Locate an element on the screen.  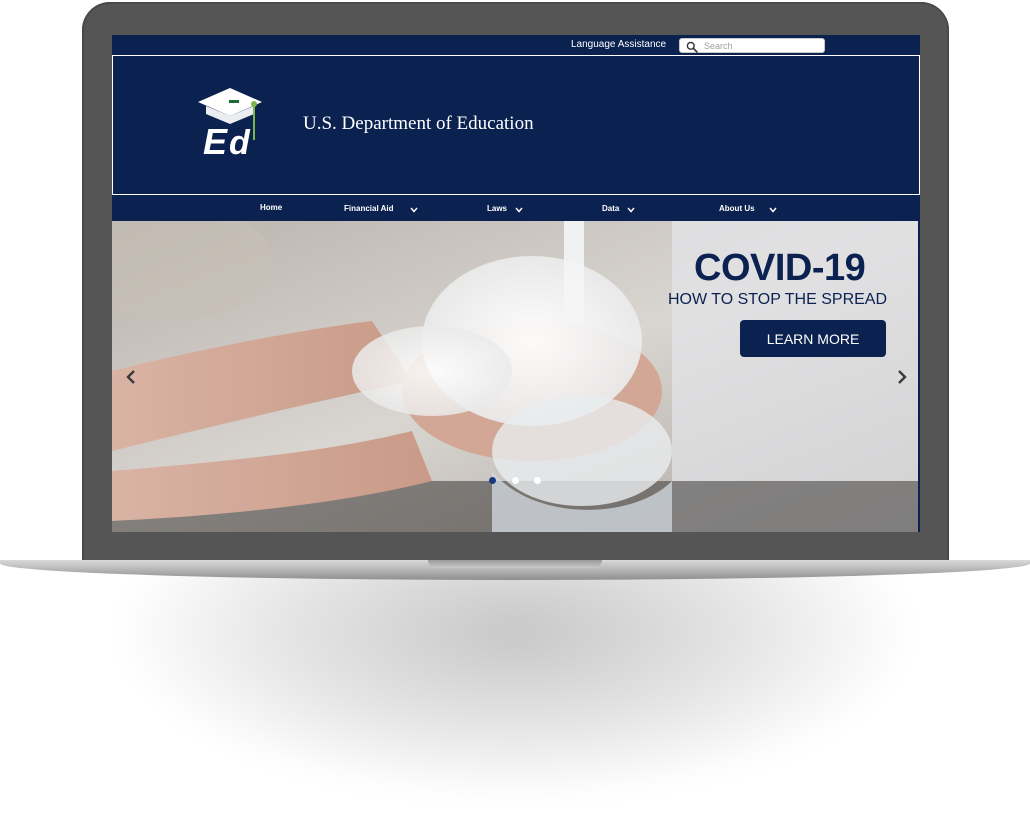
carousel-dots is located at coordinates (515, 481).